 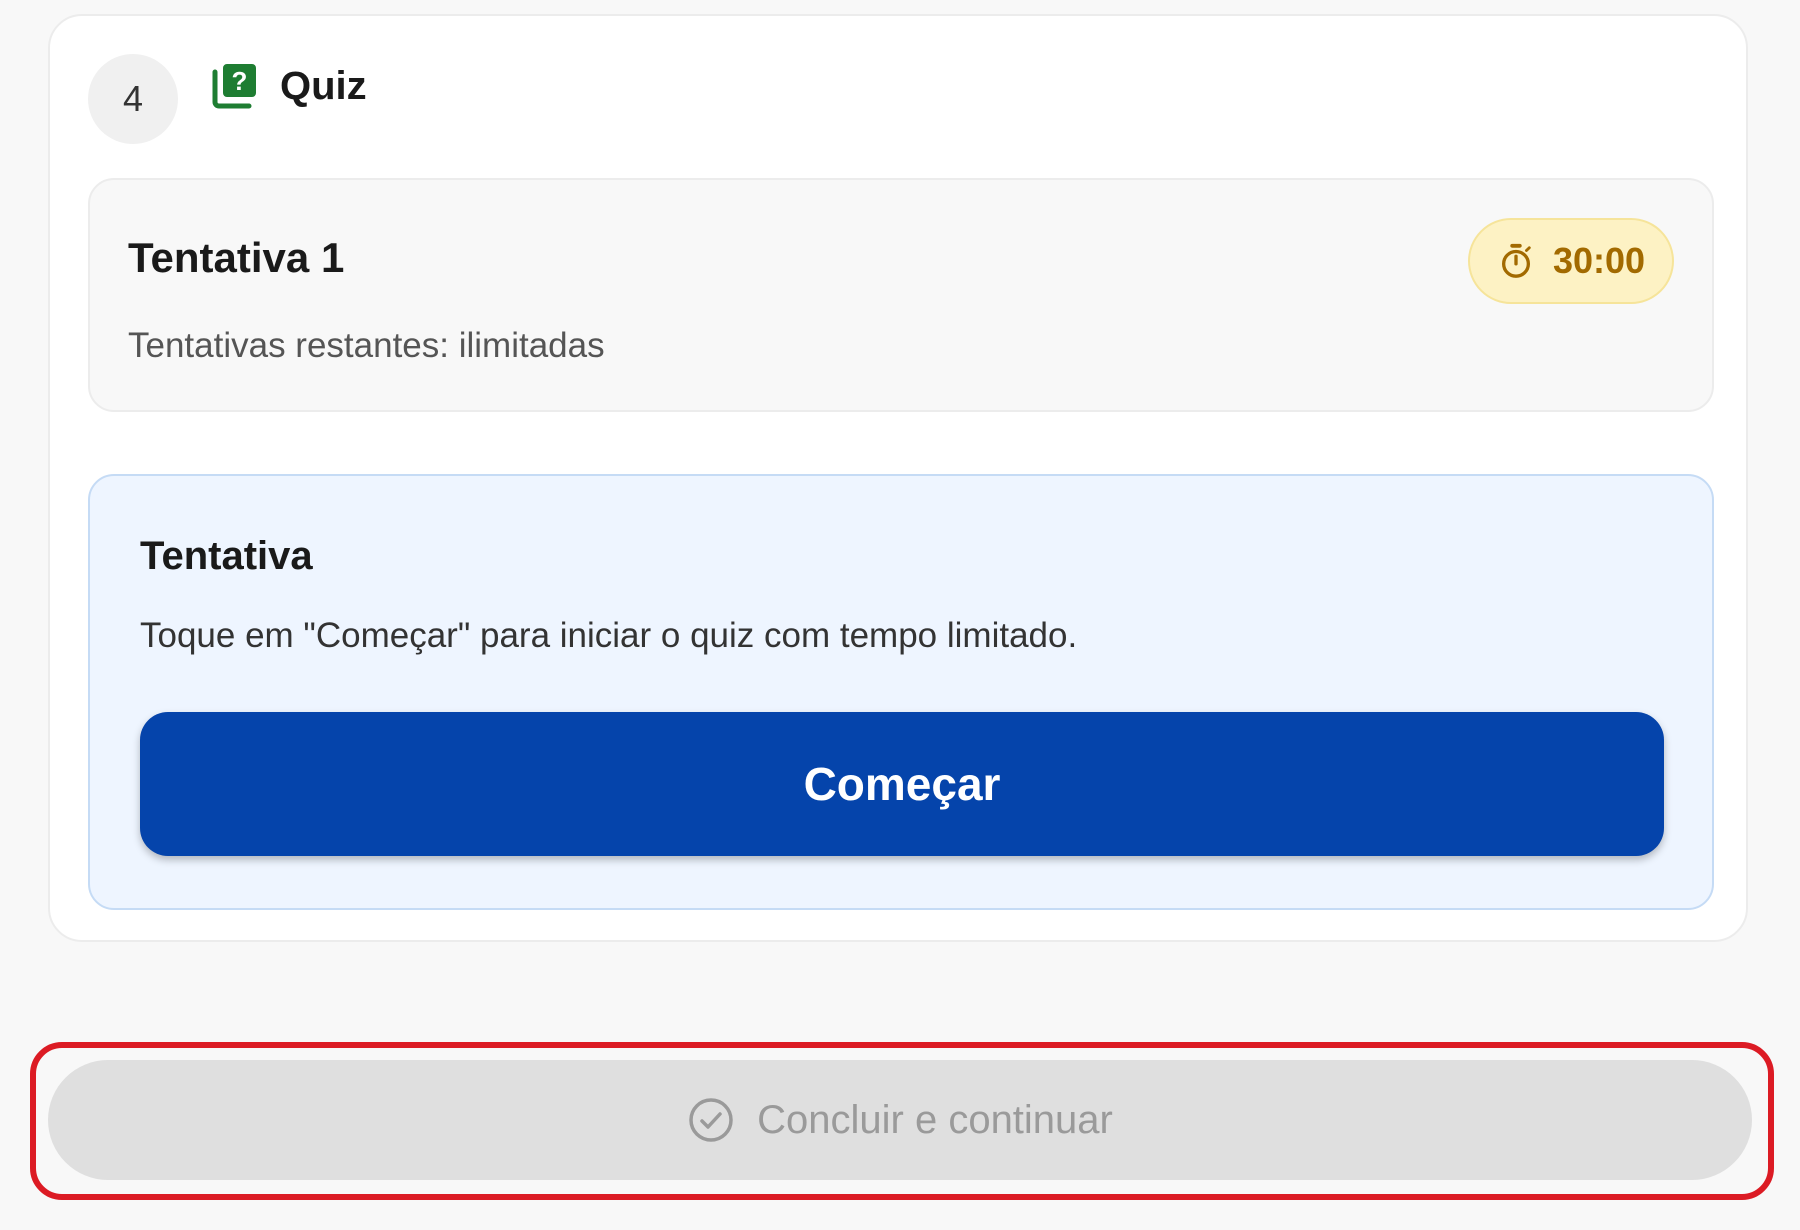 I want to click on timer-badge: 30:00, so click(x=1571, y=261).